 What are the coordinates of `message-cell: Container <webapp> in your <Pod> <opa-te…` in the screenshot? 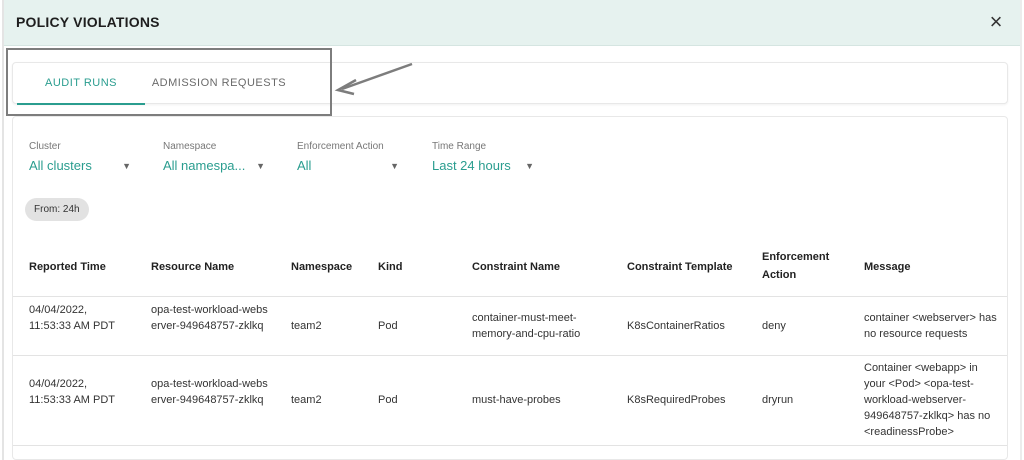 It's located at (927, 400).